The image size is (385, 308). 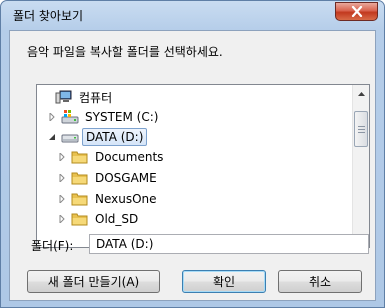 What do you see at coordinates (70, 117) in the screenshot?
I see `system-drive-icon` at bounding box center [70, 117].